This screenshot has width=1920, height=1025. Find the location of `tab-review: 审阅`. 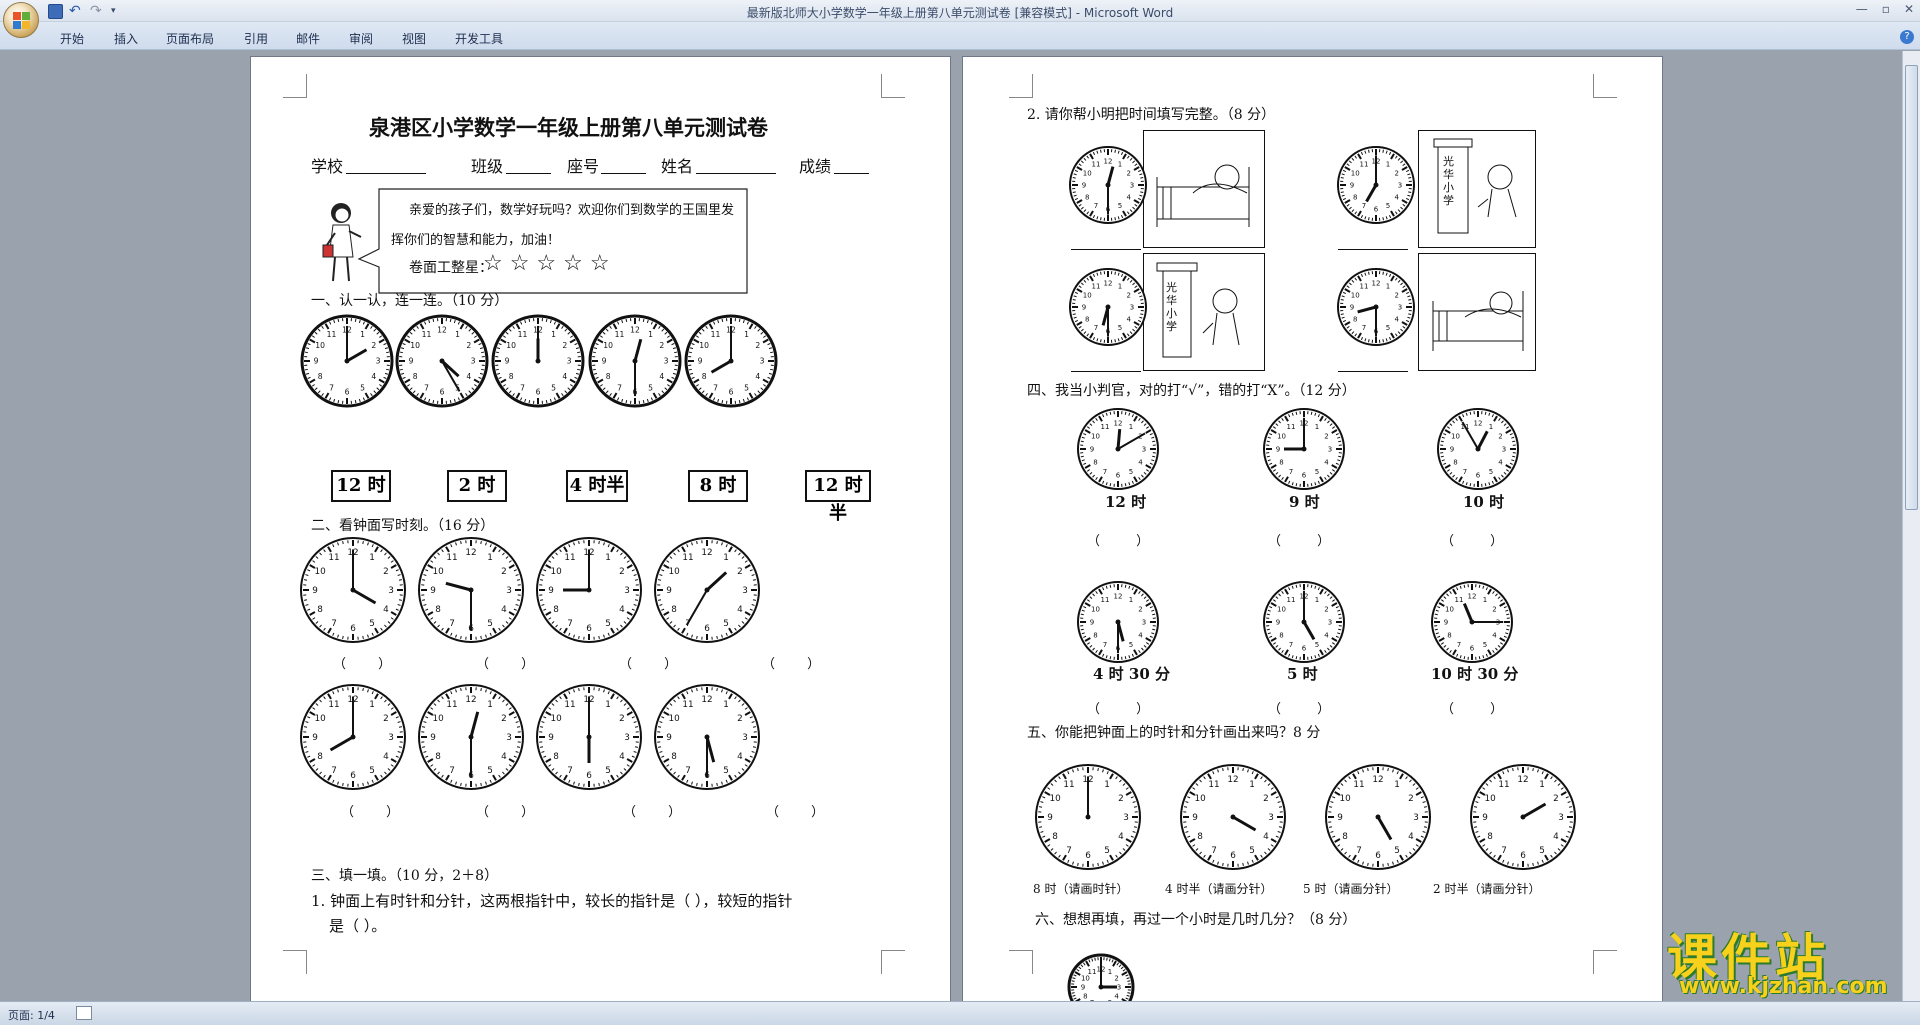

tab-review: 审阅 is located at coordinates (361, 38).